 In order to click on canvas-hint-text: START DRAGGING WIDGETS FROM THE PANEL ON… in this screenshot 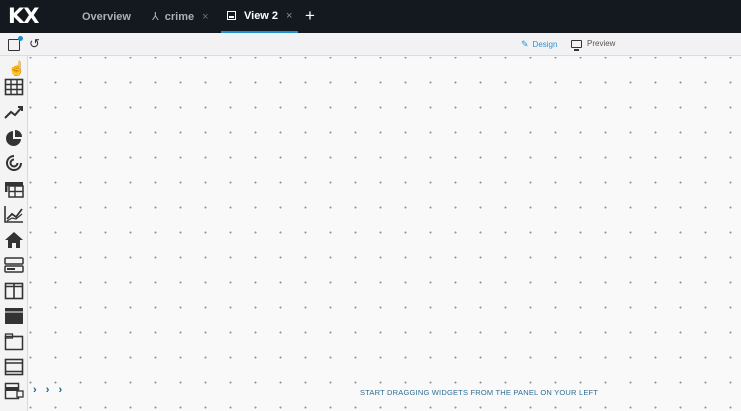, I will do `click(479, 392)`.